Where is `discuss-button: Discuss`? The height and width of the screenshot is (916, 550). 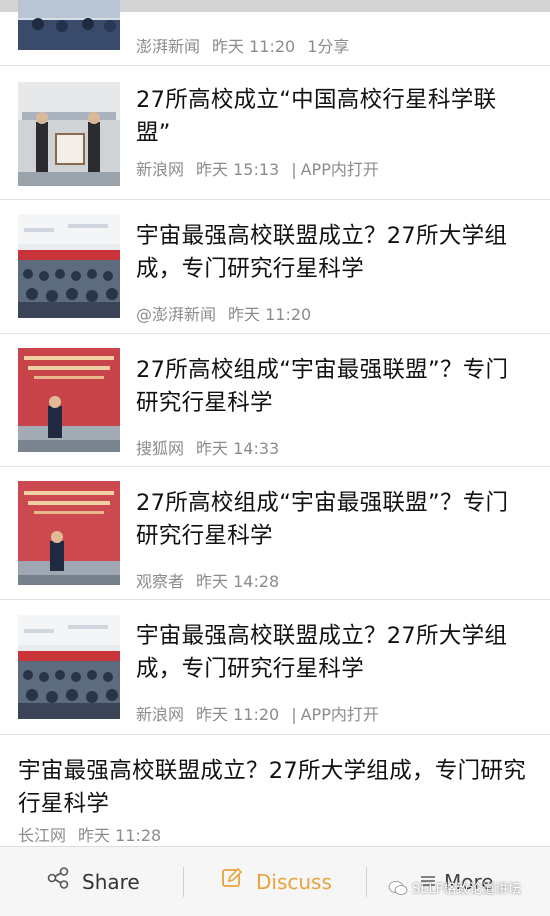 discuss-button: Discuss is located at coordinates (276, 882).